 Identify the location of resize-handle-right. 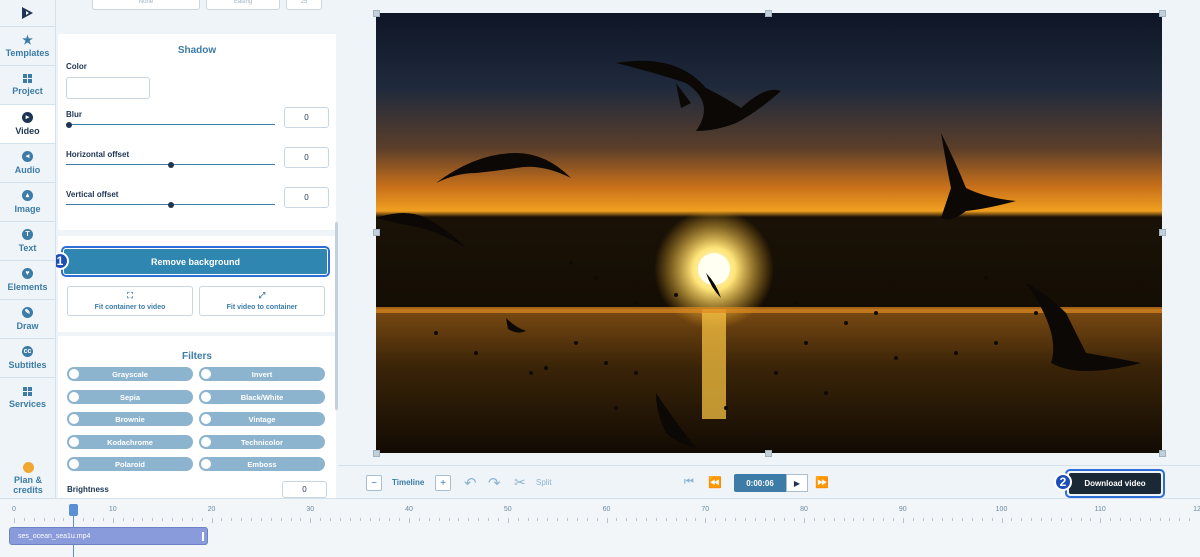
(1162, 232).